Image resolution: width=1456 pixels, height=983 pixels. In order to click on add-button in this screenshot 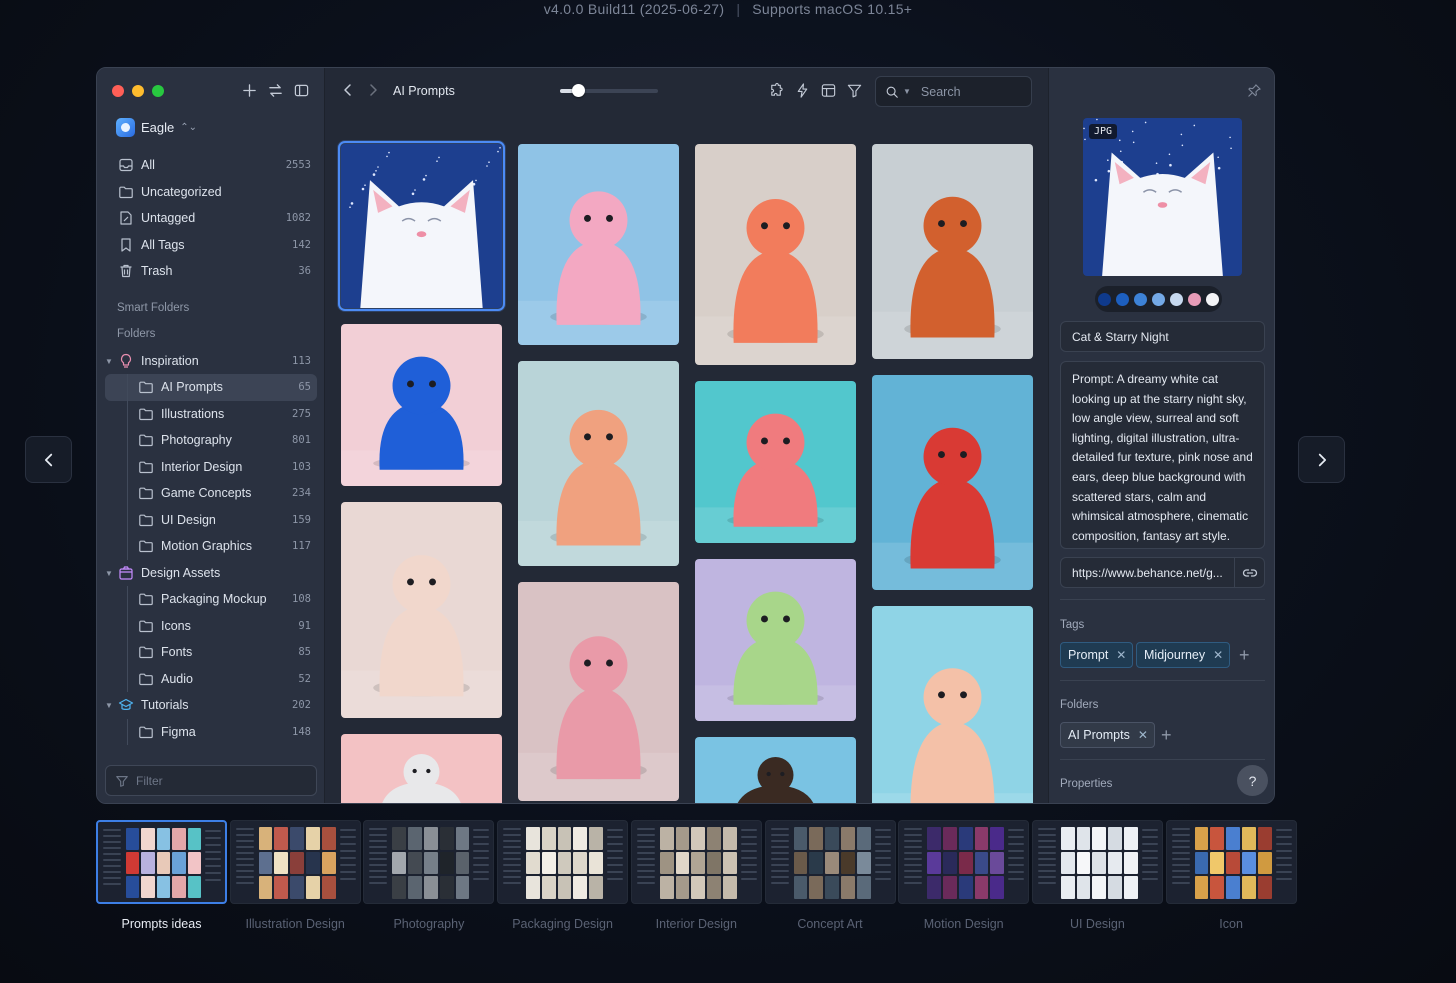, I will do `click(249, 90)`.